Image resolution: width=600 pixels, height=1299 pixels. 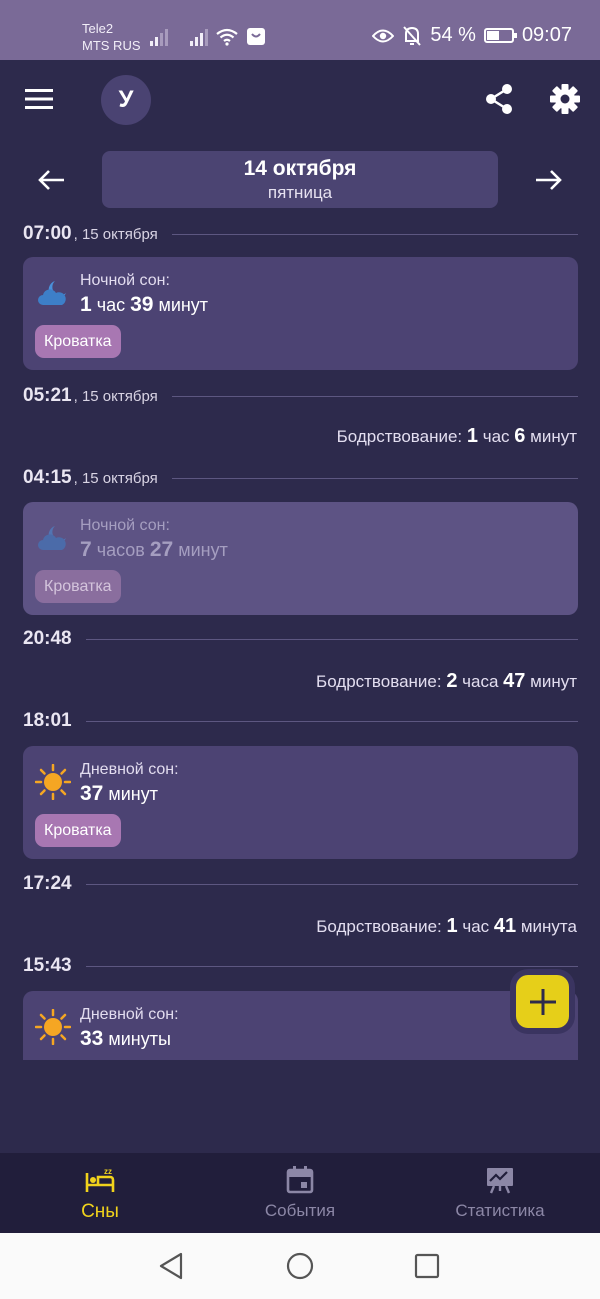 I want to click on next-day-button, so click(x=549, y=180).